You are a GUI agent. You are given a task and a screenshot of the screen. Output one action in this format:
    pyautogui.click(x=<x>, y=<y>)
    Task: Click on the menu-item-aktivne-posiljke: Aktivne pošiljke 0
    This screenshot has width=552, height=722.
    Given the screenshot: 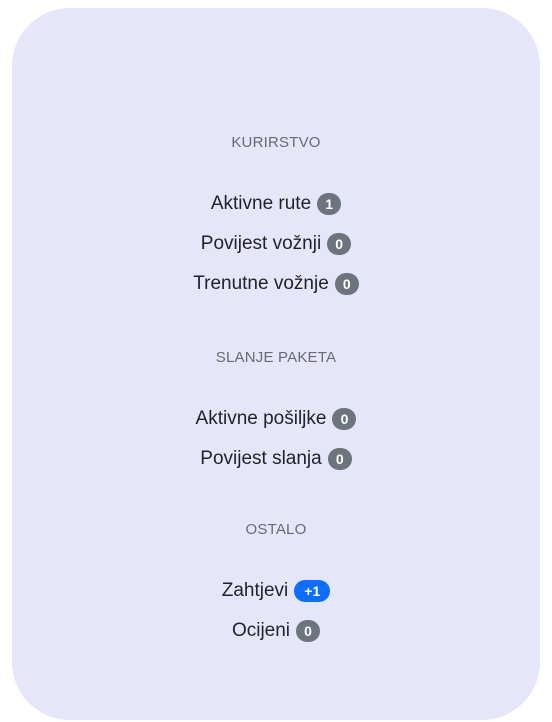 What is the action you would take?
    pyautogui.click(x=276, y=419)
    